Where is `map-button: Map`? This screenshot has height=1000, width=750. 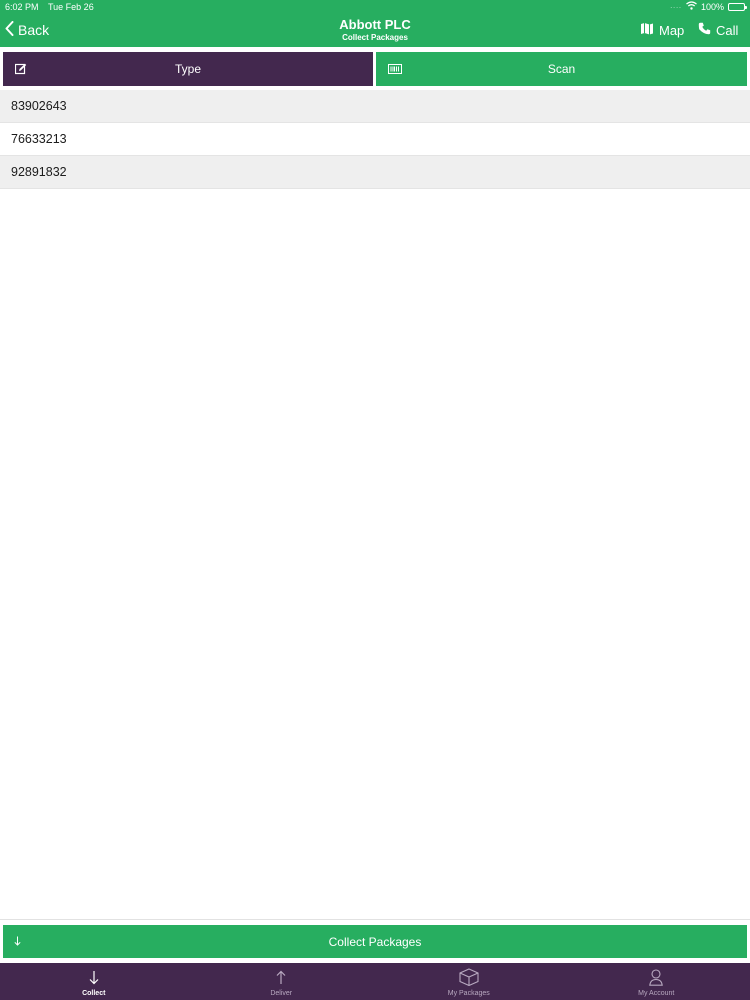 map-button: Map is located at coordinates (662, 30).